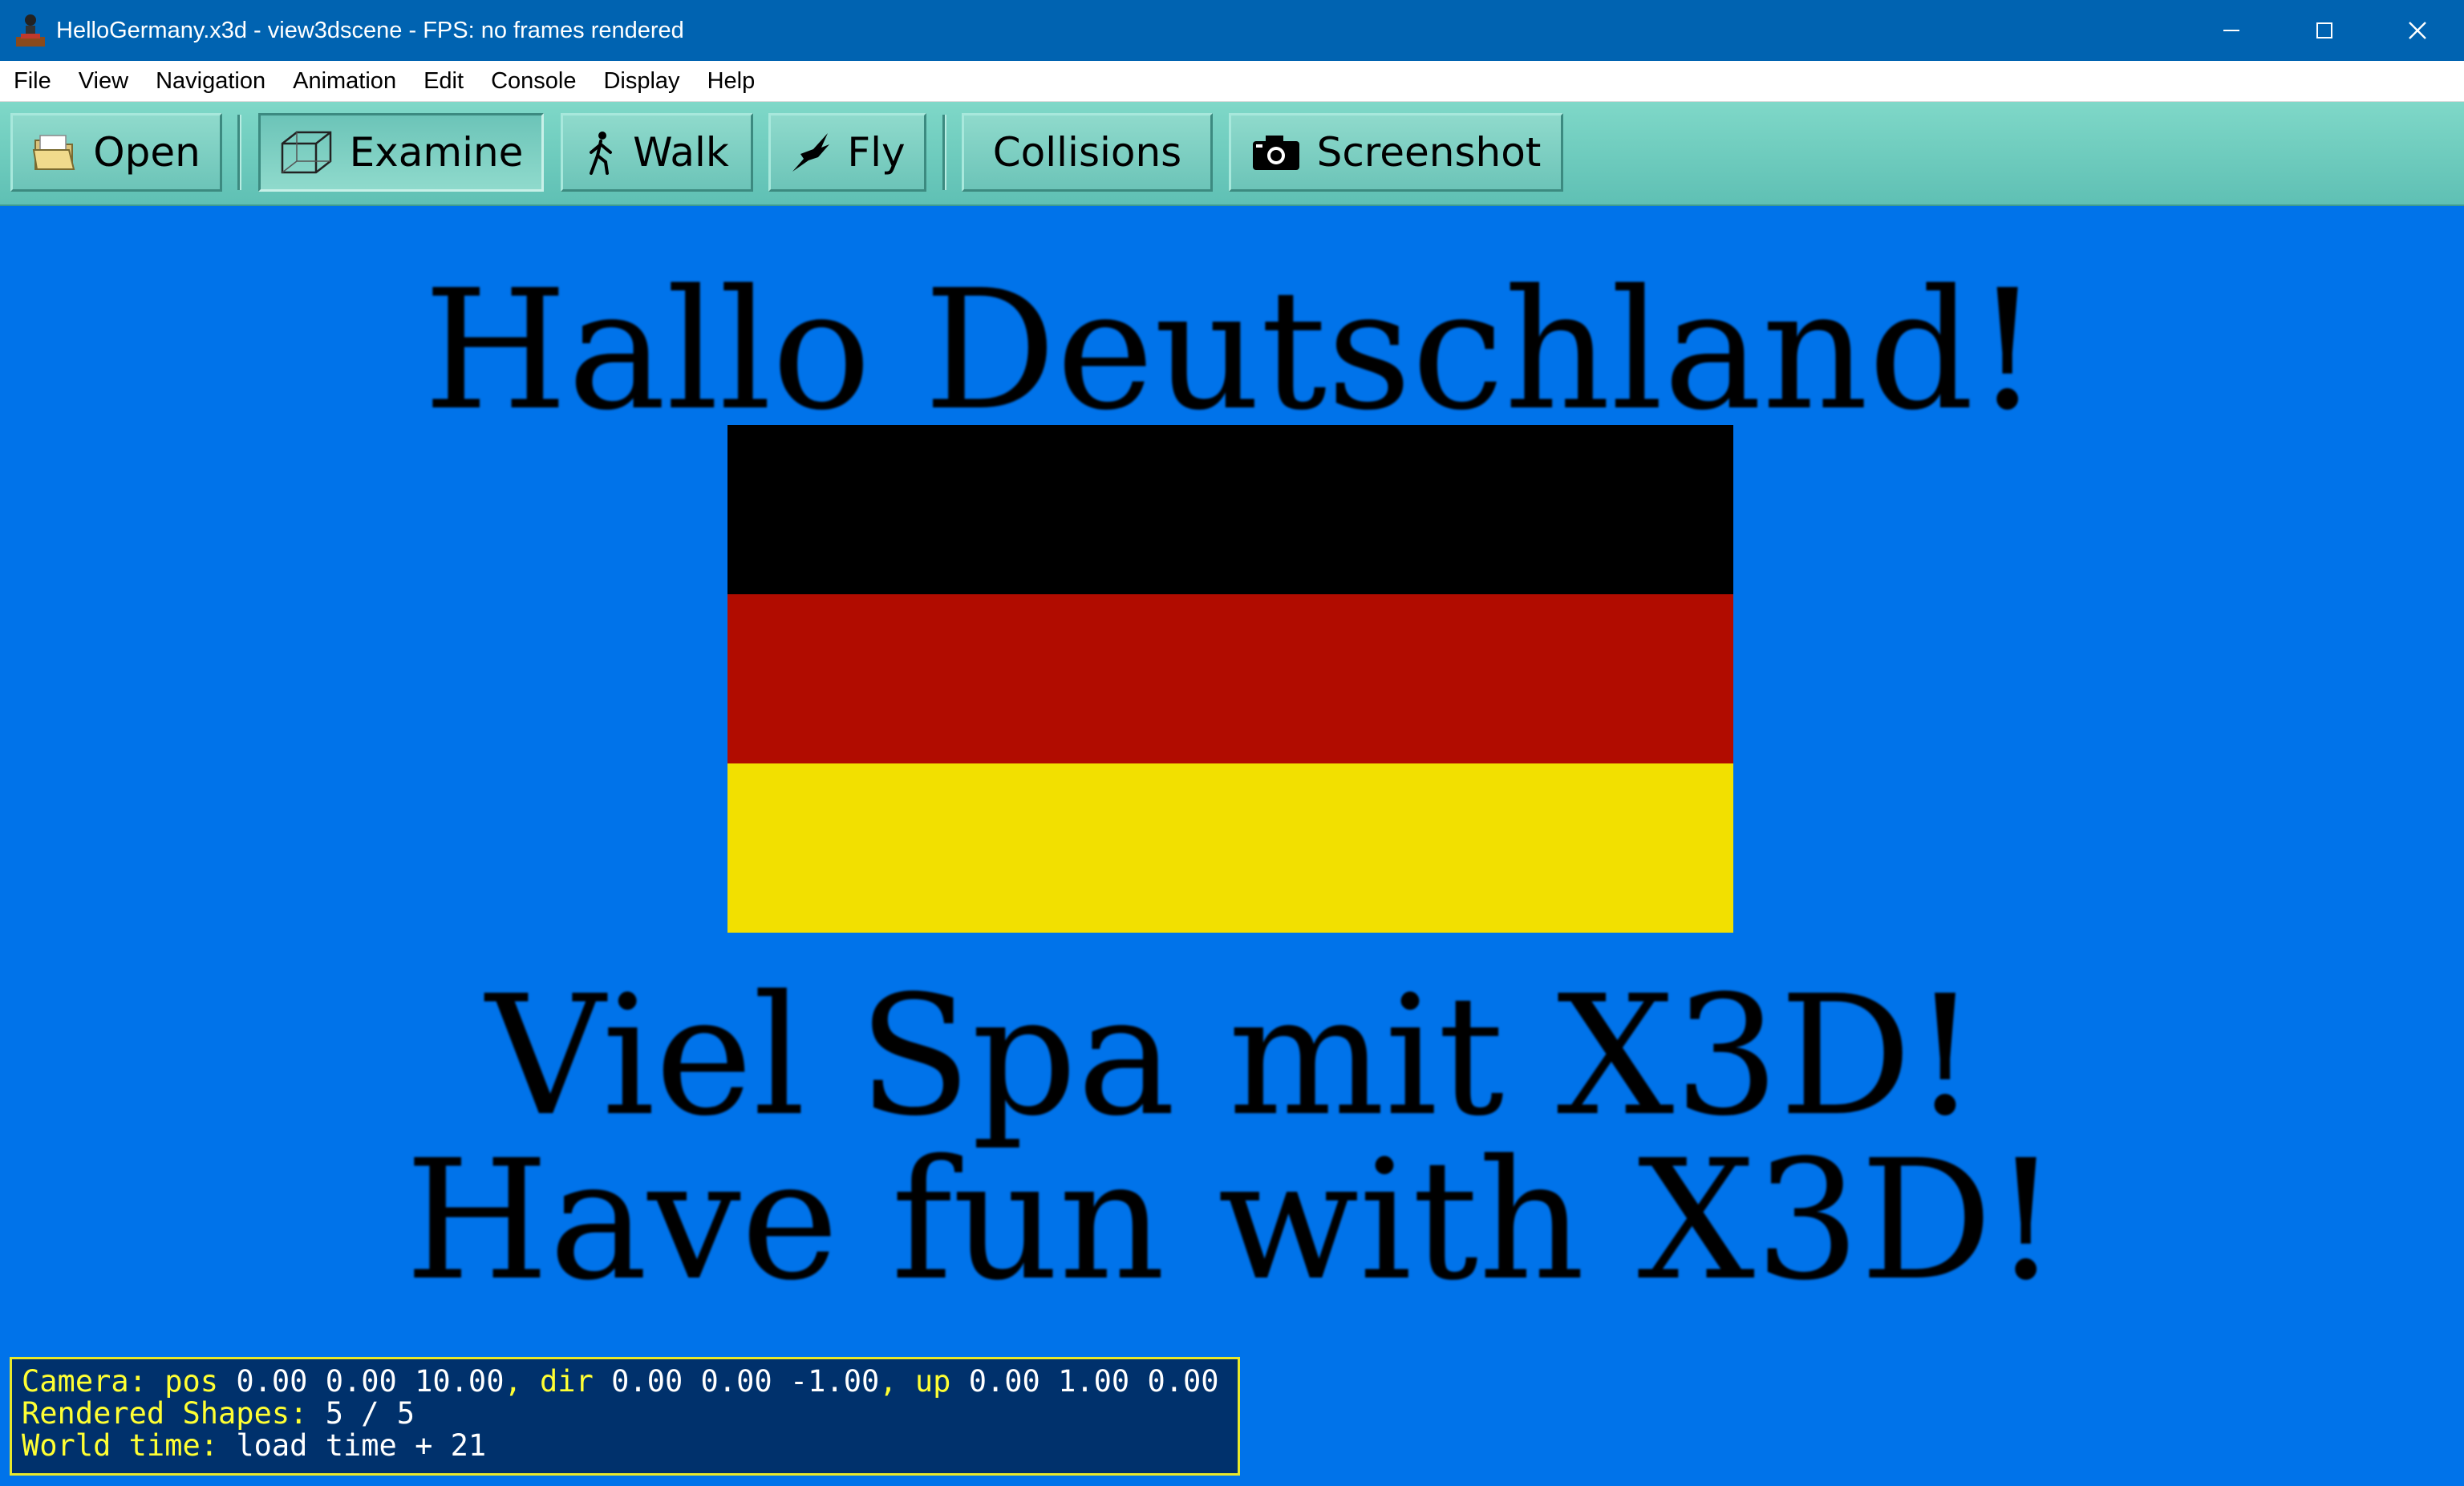 Image resolution: width=2464 pixels, height=1486 pixels. Describe the element at coordinates (811, 152) in the screenshot. I see `bird-icon` at that location.